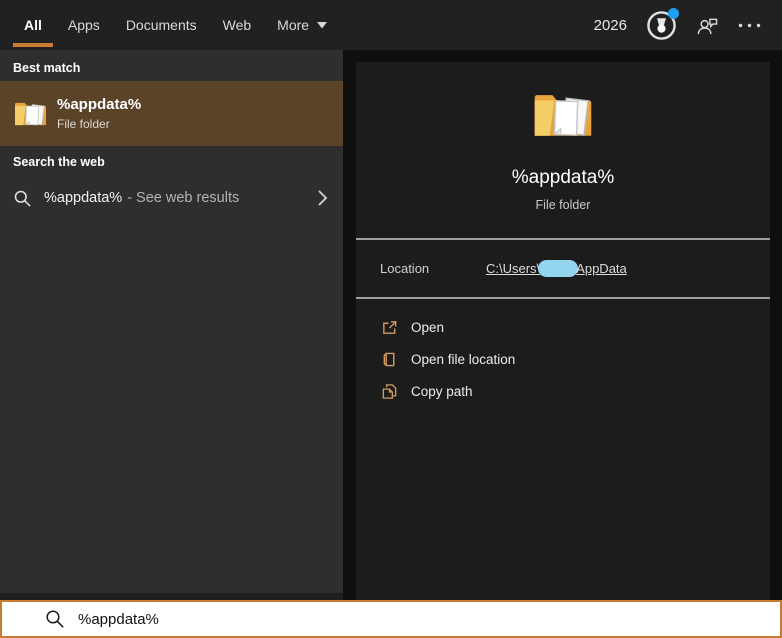  I want to click on detail-title: %appdata%, so click(563, 177).